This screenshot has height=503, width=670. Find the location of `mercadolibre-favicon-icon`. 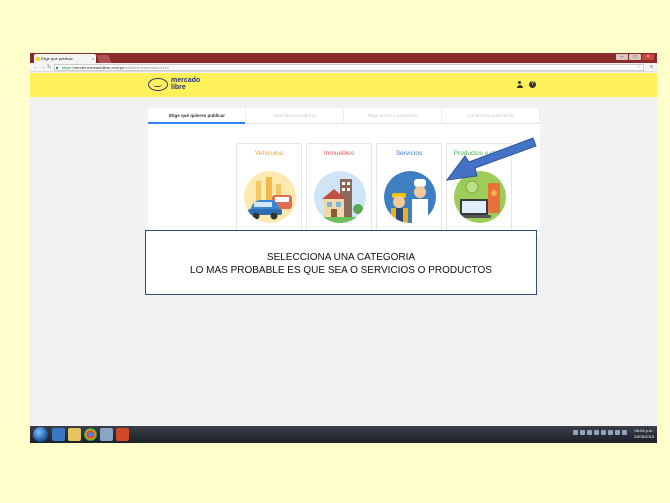

mercadolibre-favicon-icon is located at coordinates (38, 58).